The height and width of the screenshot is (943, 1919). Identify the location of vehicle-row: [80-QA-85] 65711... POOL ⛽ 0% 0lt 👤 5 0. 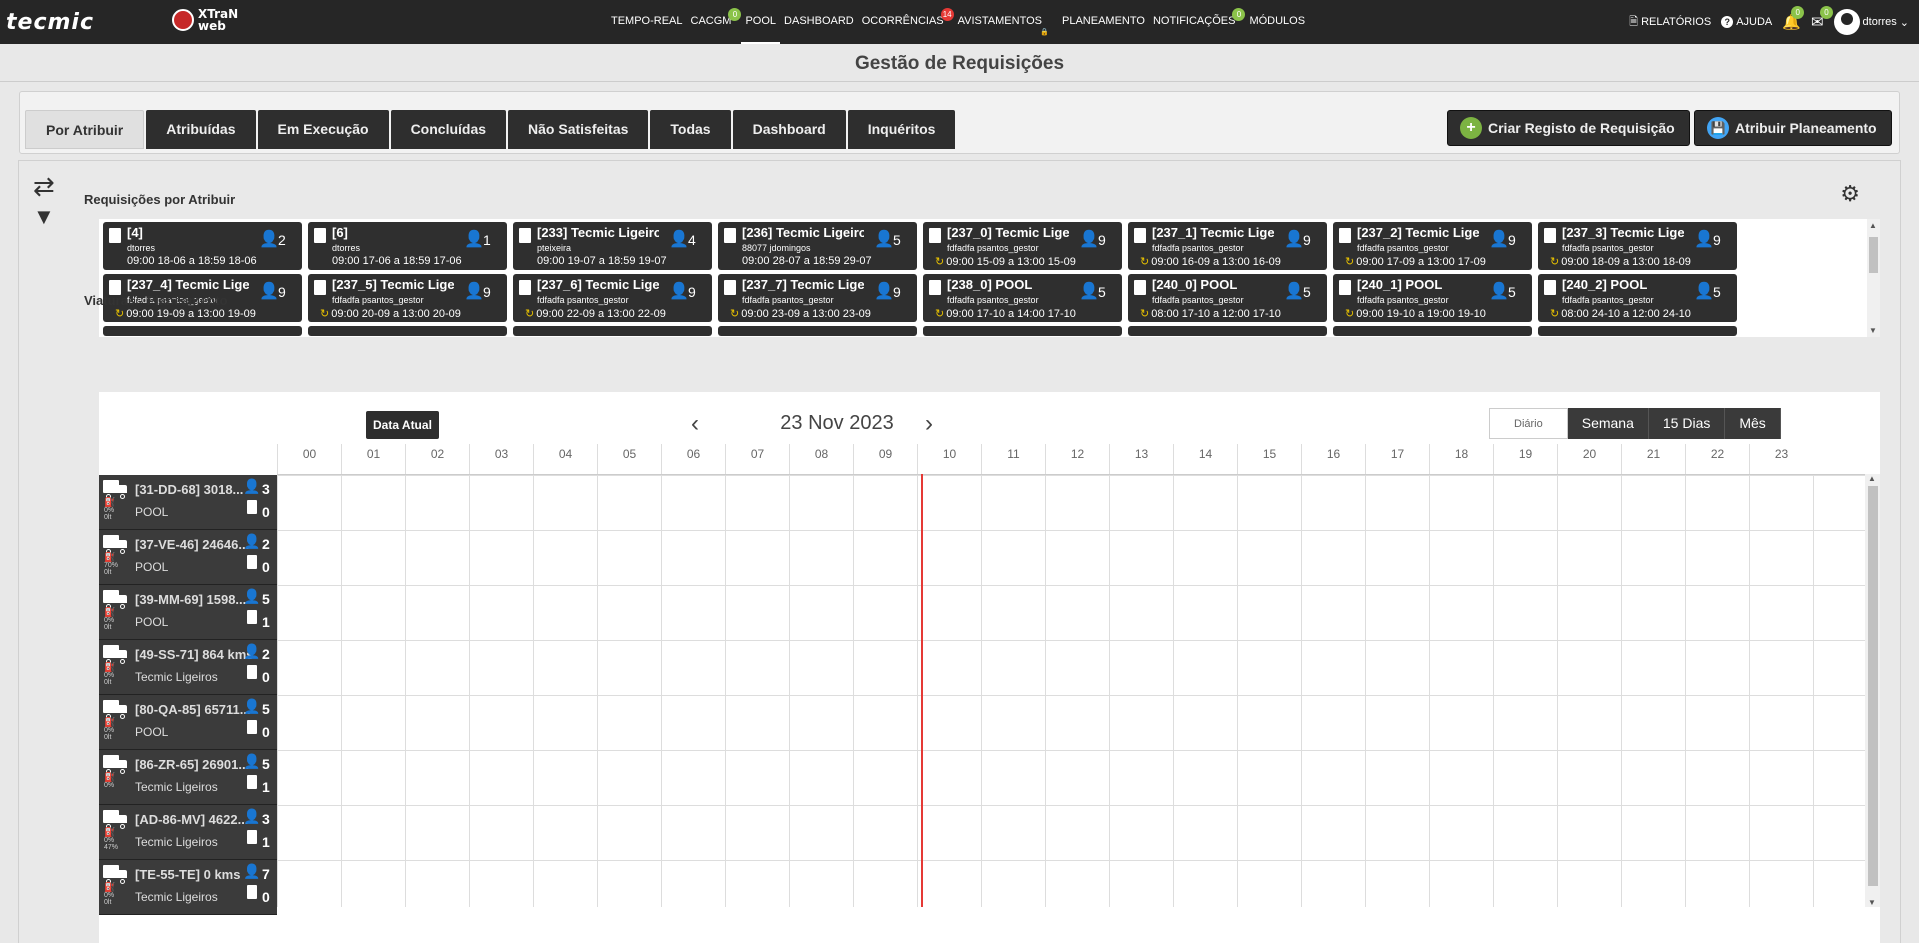
(188, 722).